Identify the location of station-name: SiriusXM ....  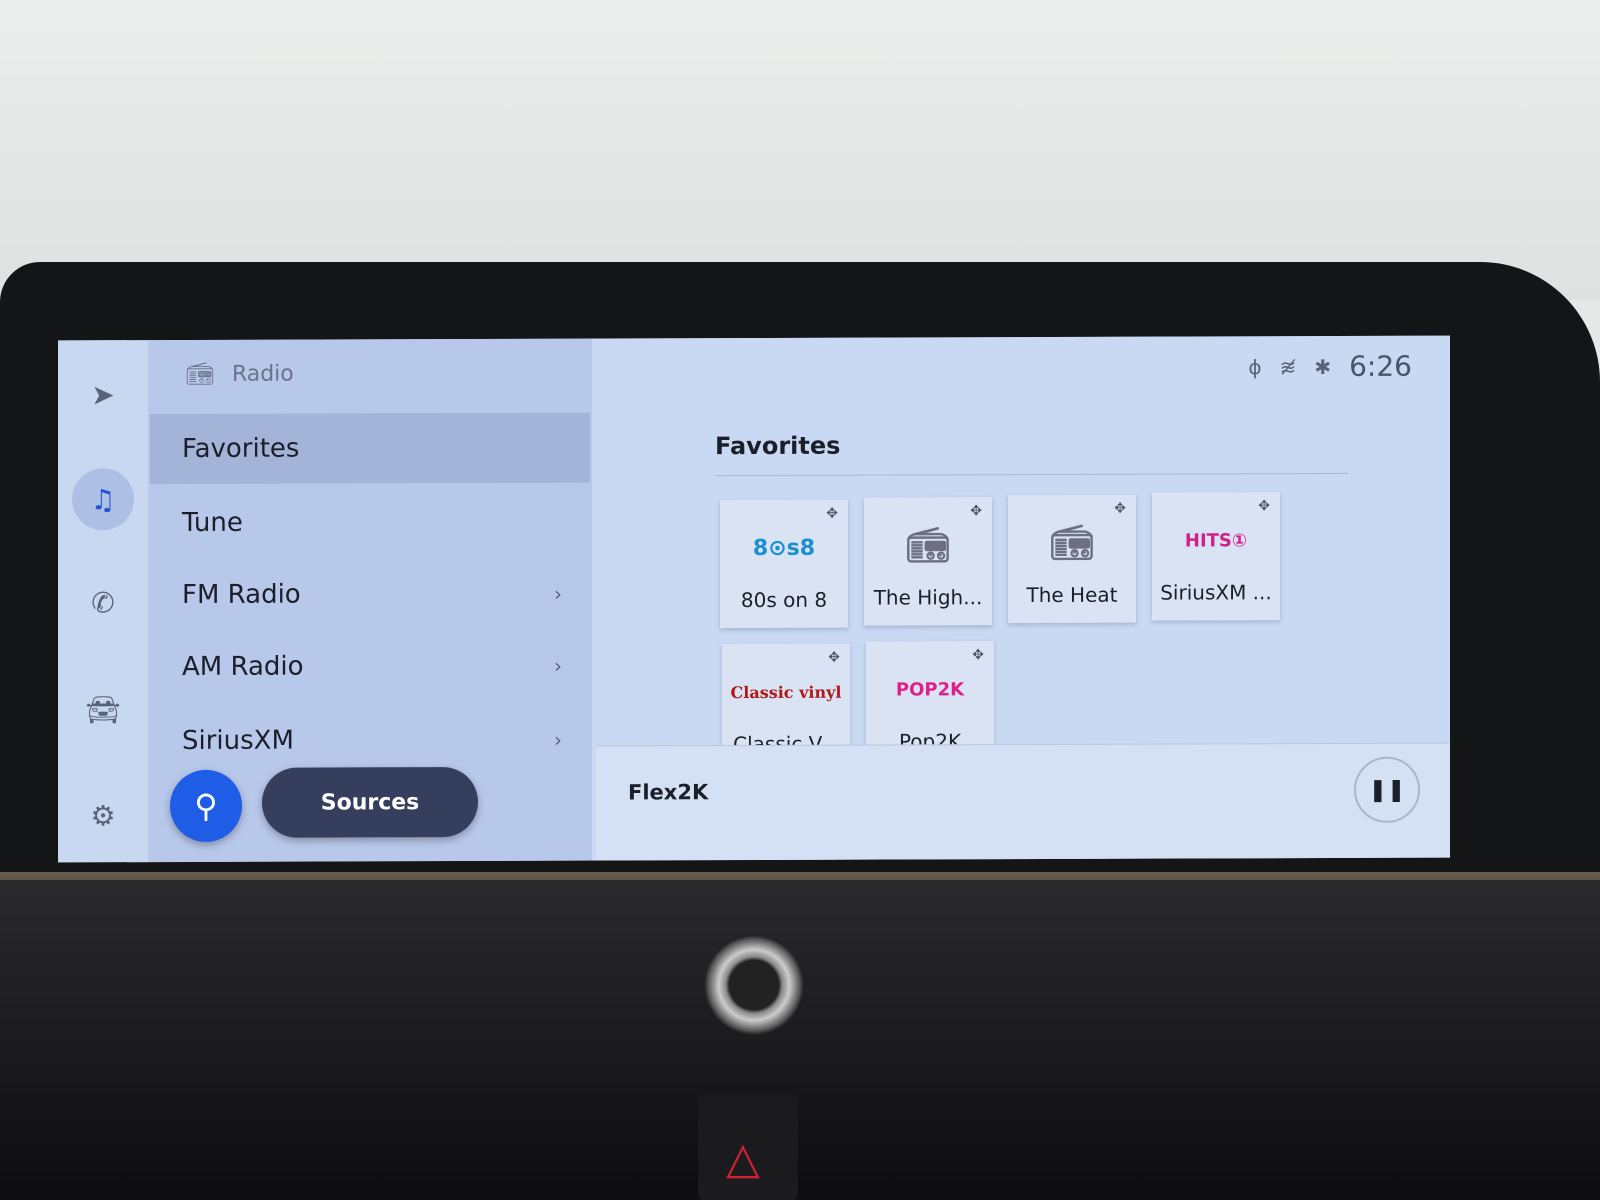
(1216, 592).